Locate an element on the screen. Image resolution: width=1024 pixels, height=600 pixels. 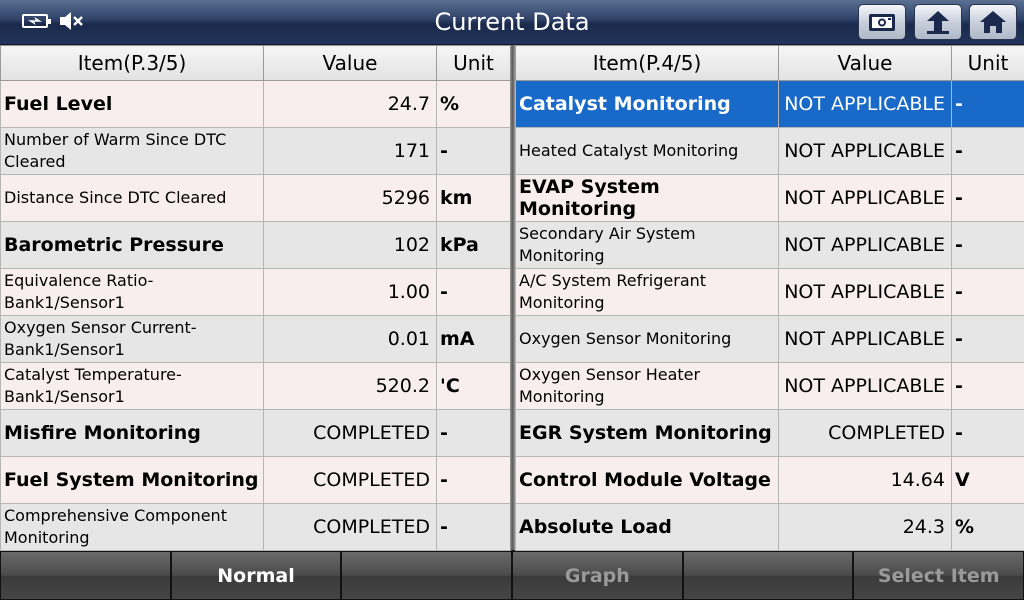
table-row: Barometric Pressure 102 kPa is located at coordinates (255, 245).